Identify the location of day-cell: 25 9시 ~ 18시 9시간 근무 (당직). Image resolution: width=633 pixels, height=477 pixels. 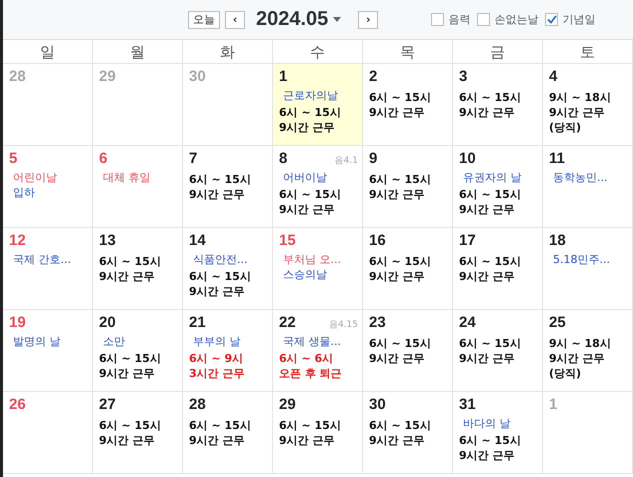
(588, 351).